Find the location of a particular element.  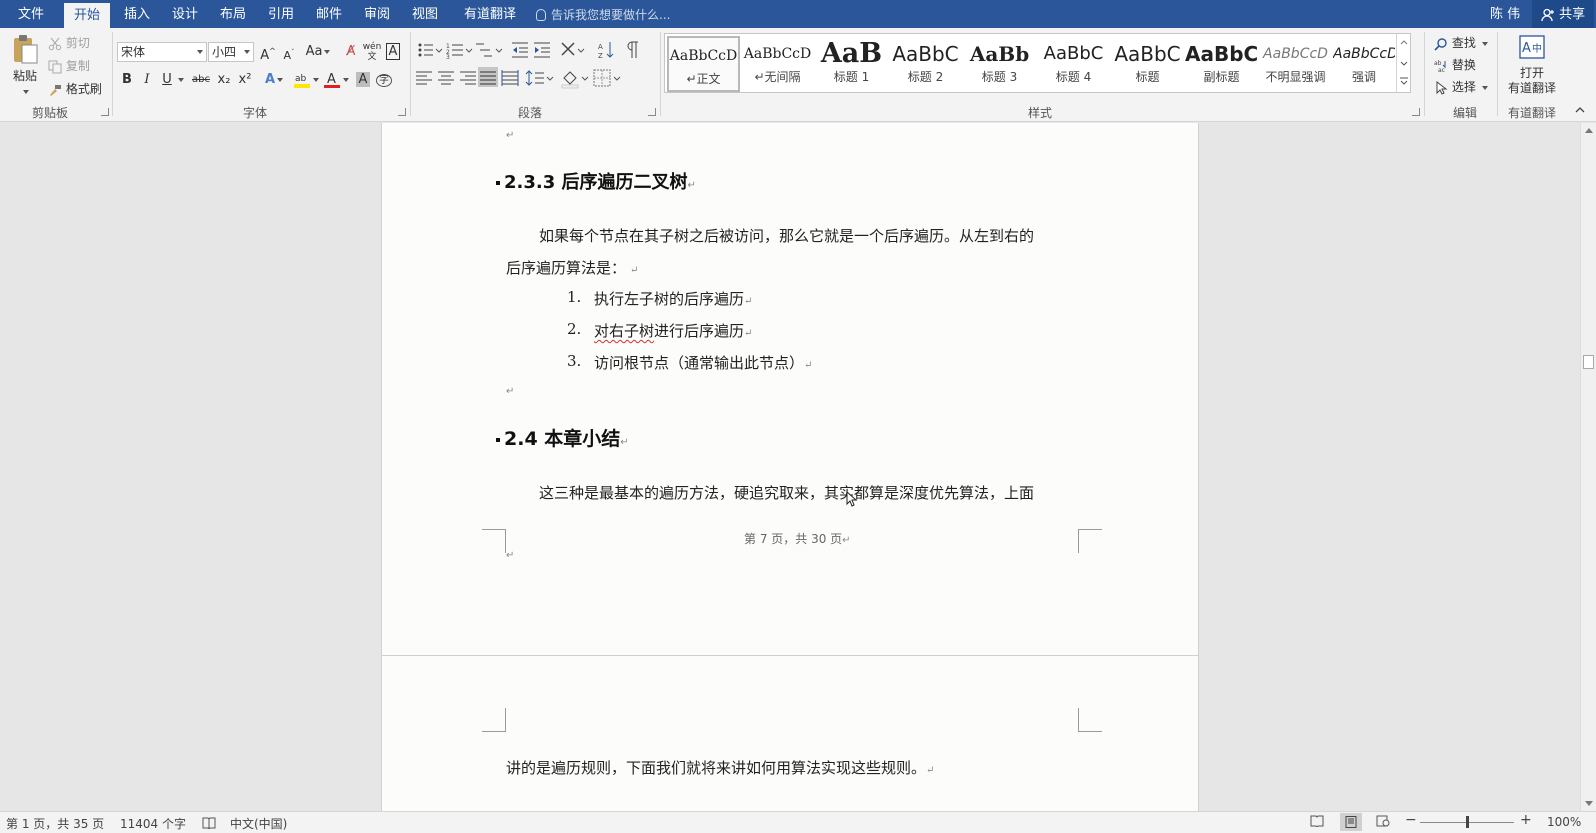

scroll-up-icon is located at coordinates (1589, 130).